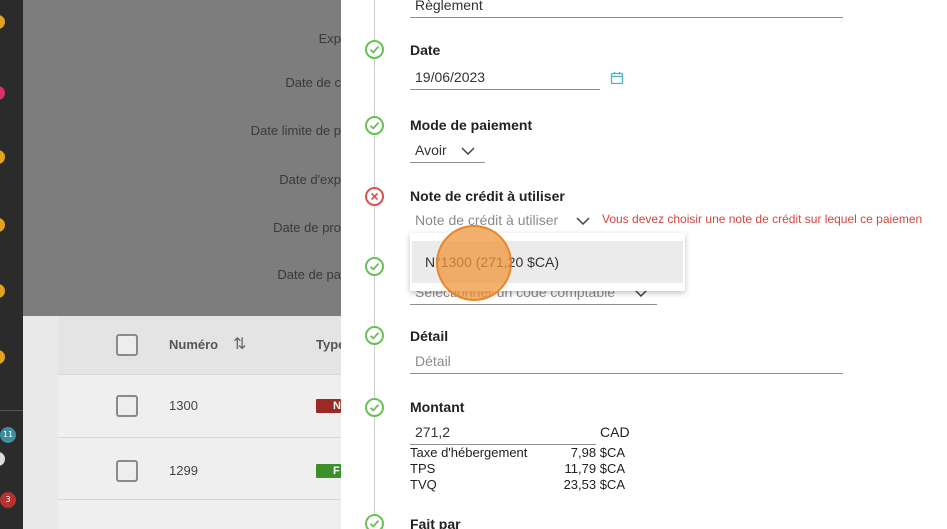 The width and height of the screenshot is (947, 529). Describe the element at coordinates (487, 220) in the screenshot. I see `note-placeholder: Note de crédit à utiliser` at that location.